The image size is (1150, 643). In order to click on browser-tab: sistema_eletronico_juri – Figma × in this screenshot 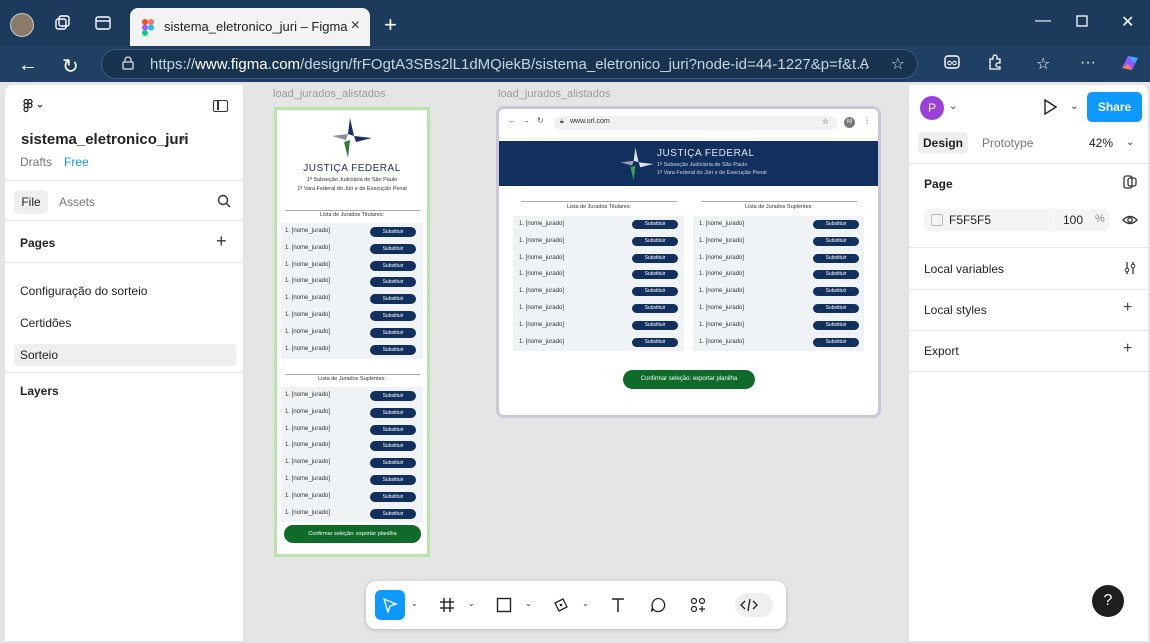, I will do `click(250, 27)`.